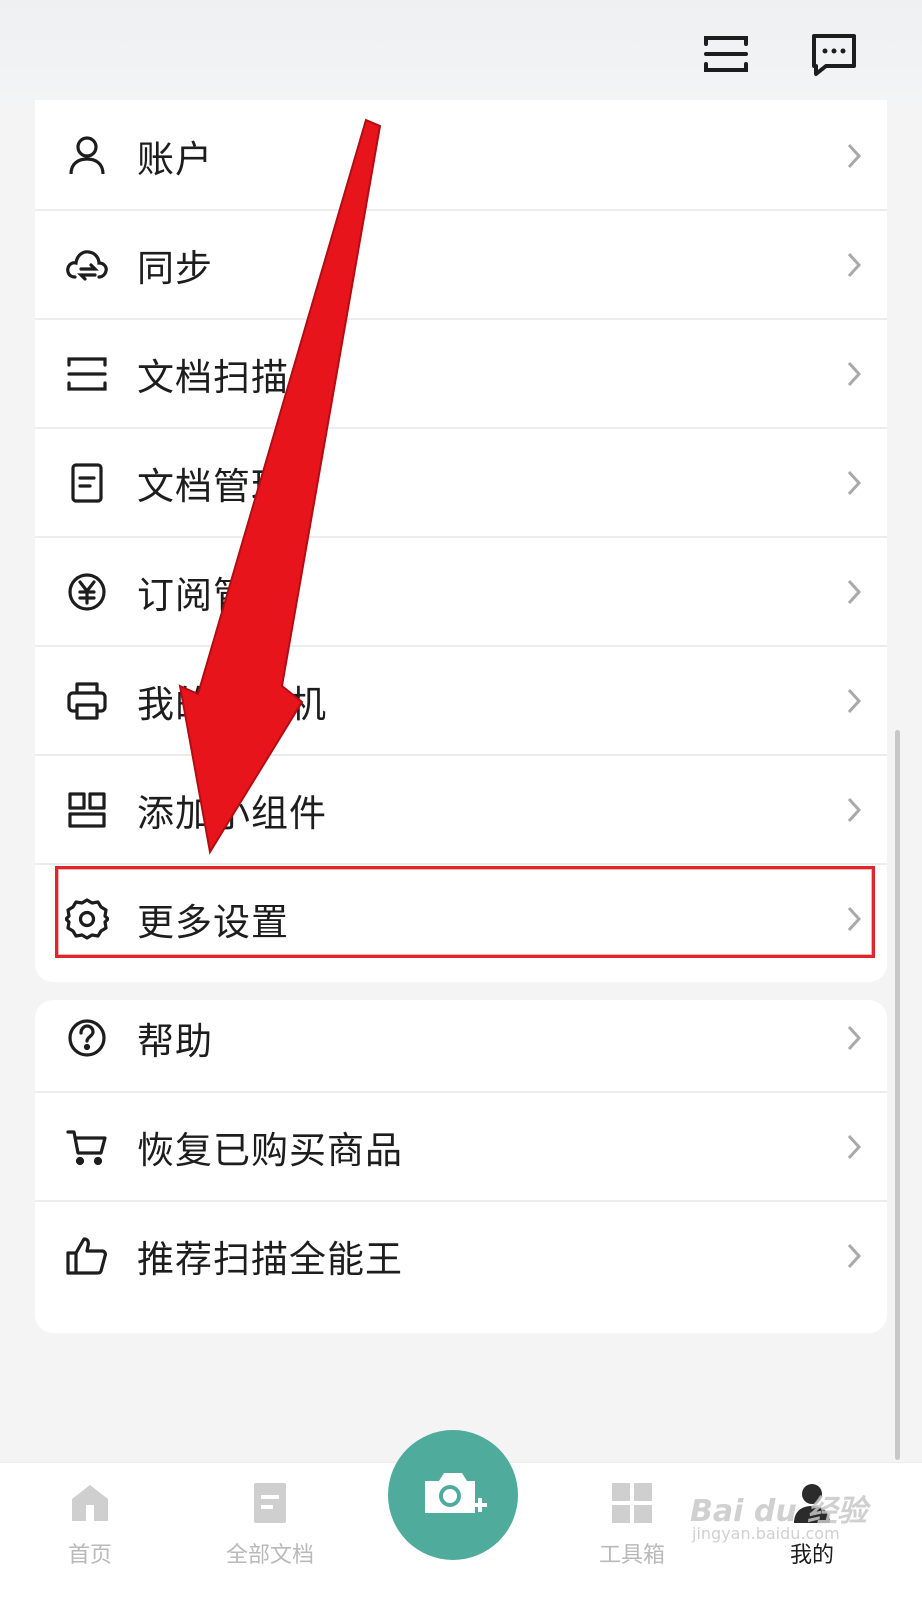 This screenshot has height=1600, width=922. What do you see at coordinates (87, 1147) in the screenshot?
I see `cart-icon` at bounding box center [87, 1147].